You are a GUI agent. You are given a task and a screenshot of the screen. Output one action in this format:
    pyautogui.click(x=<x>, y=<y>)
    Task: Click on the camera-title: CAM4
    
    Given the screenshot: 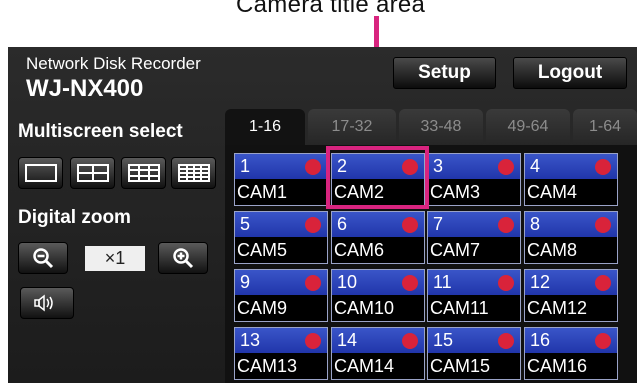 What is the action you would take?
    pyautogui.click(x=571, y=192)
    